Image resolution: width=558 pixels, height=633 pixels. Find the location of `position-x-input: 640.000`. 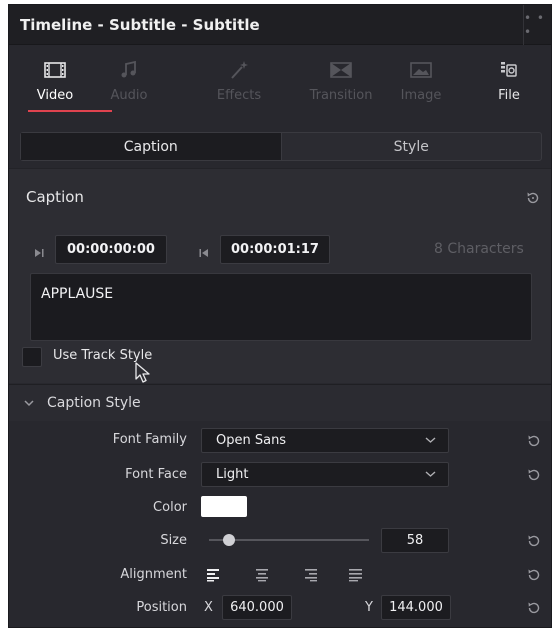

position-x-input: 640.000 is located at coordinates (257, 607).